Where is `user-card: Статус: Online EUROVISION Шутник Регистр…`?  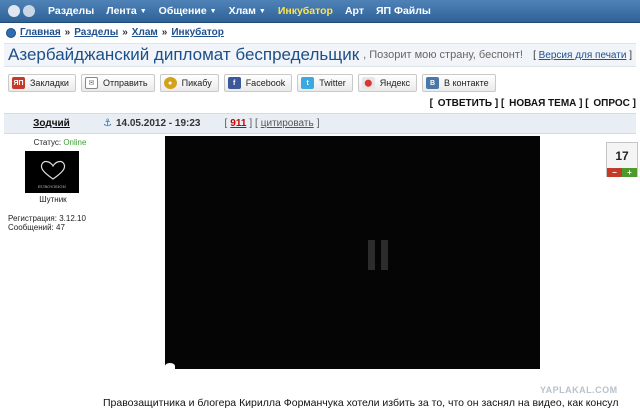 user-card: Статус: Online EUROVISION Шутник Регистр… is located at coordinates (53, 185).